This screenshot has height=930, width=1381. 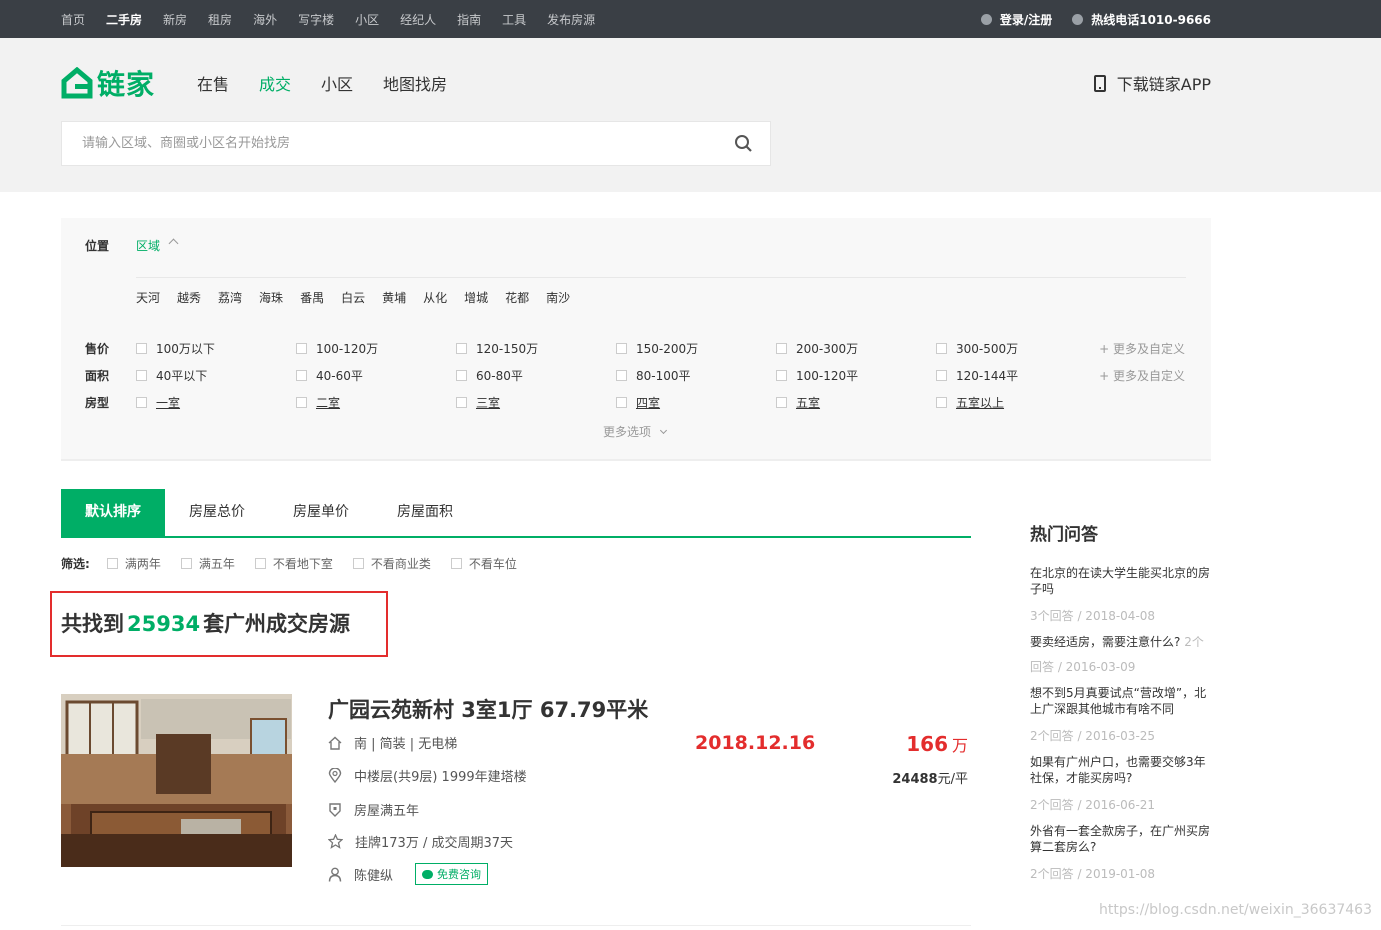 What do you see at coordinates (382, 143) in the screenshot?
I see `search-input` at bounding box center [382, 143].